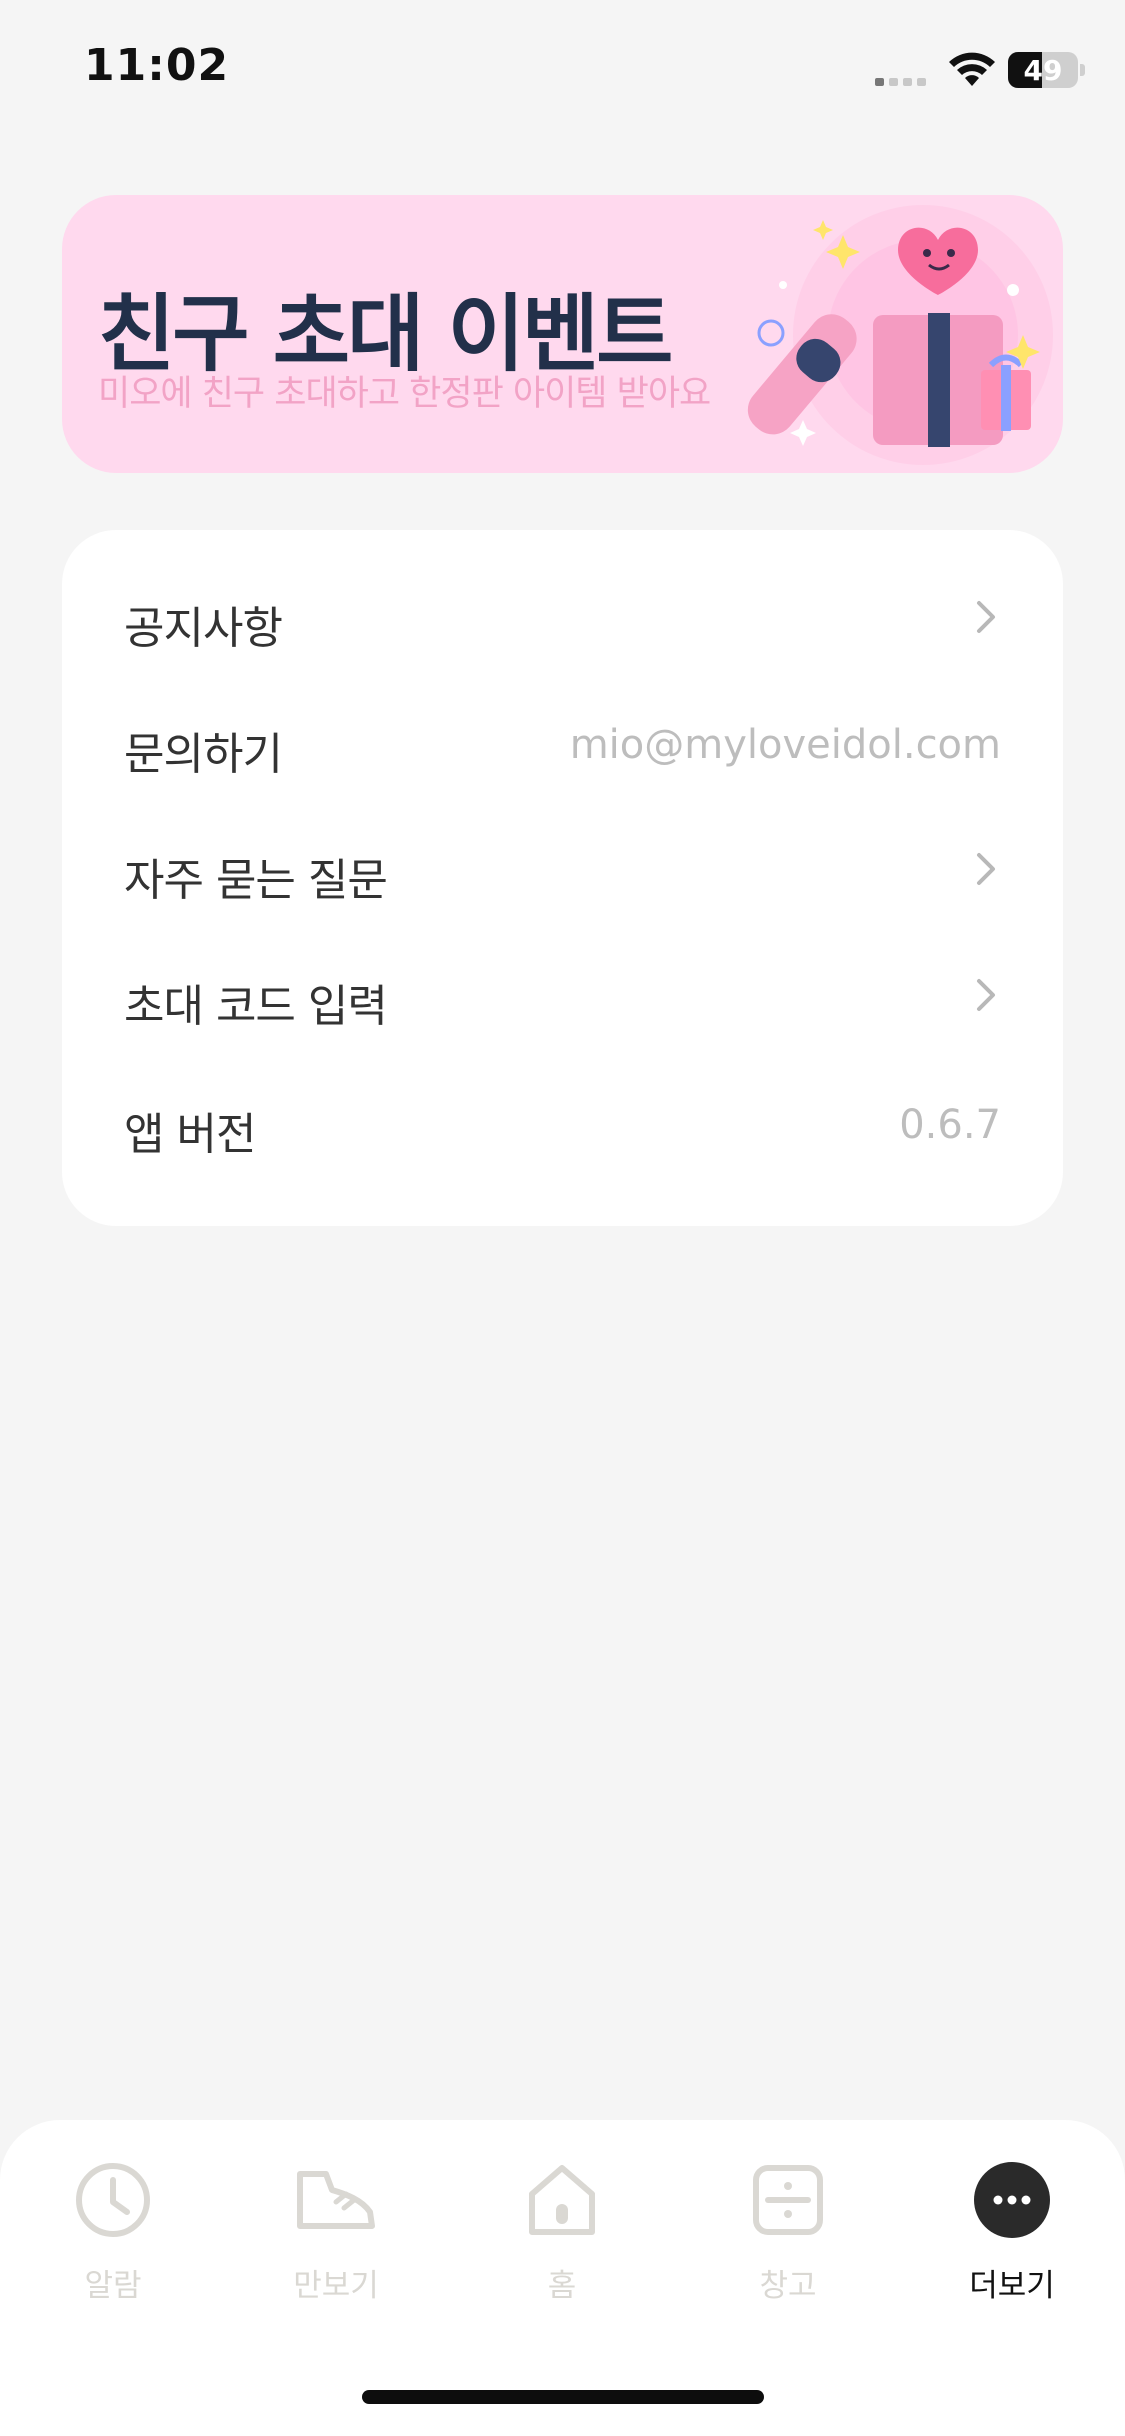 This screenshot has width=1125, height=2436. I want to click on menu-item-label: 문의하기, so click(203, 754).